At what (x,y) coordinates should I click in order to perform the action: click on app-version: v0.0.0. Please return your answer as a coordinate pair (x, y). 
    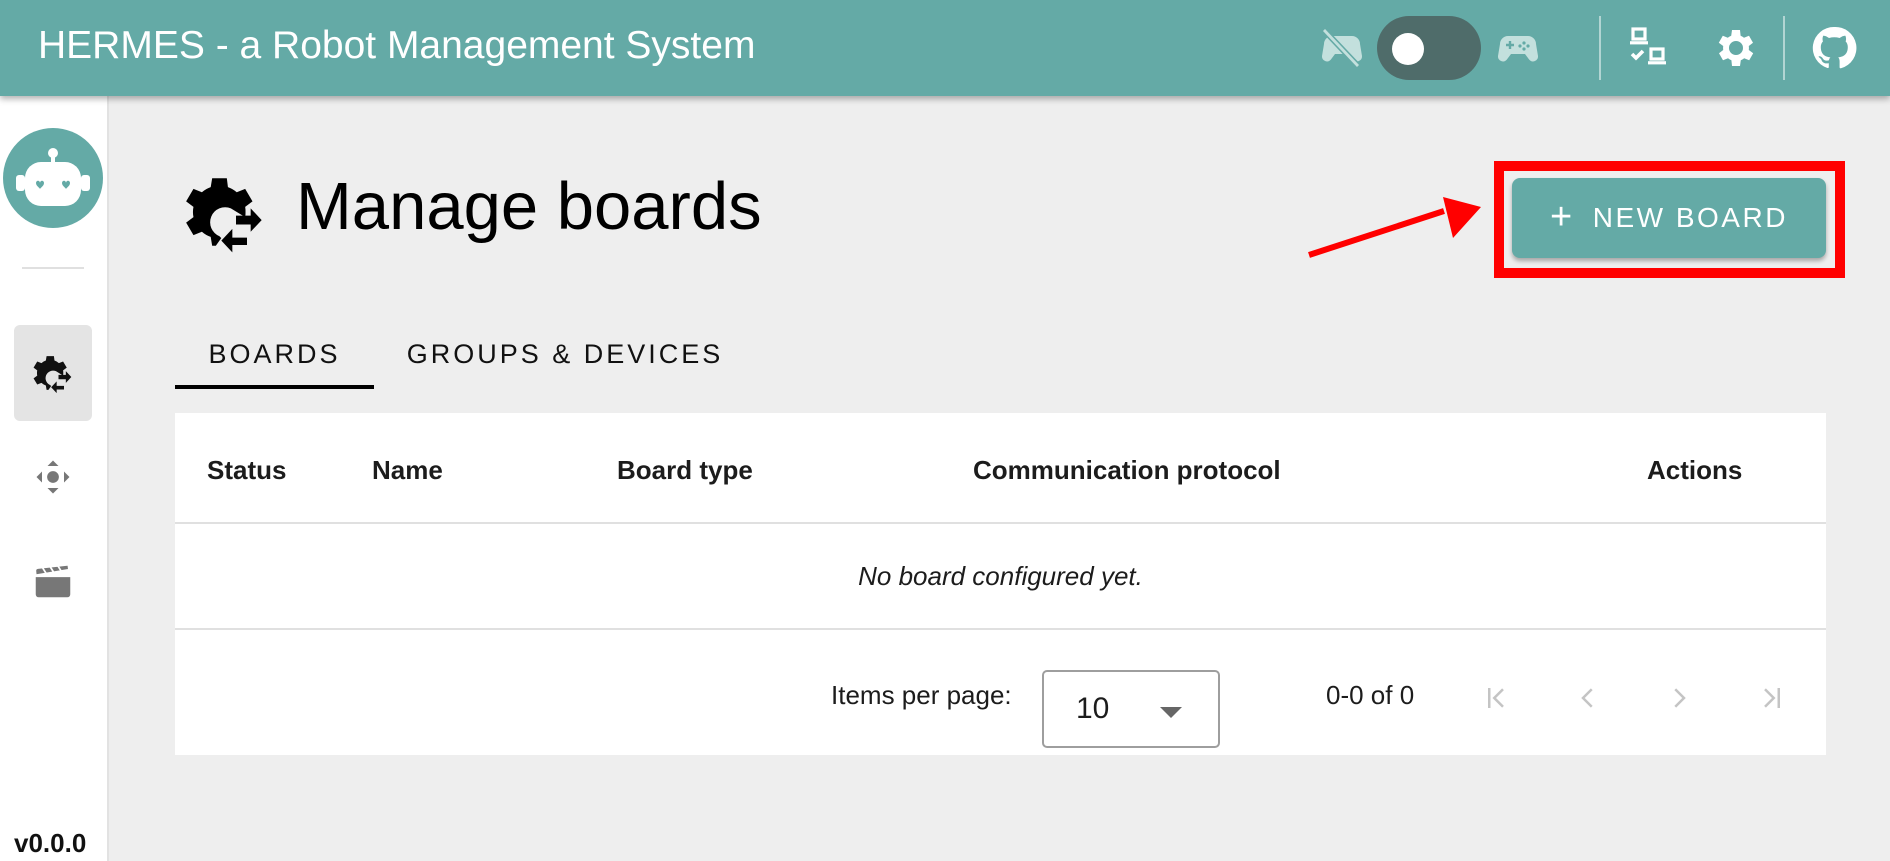
    Looking at the image, I should click on (50, 843).